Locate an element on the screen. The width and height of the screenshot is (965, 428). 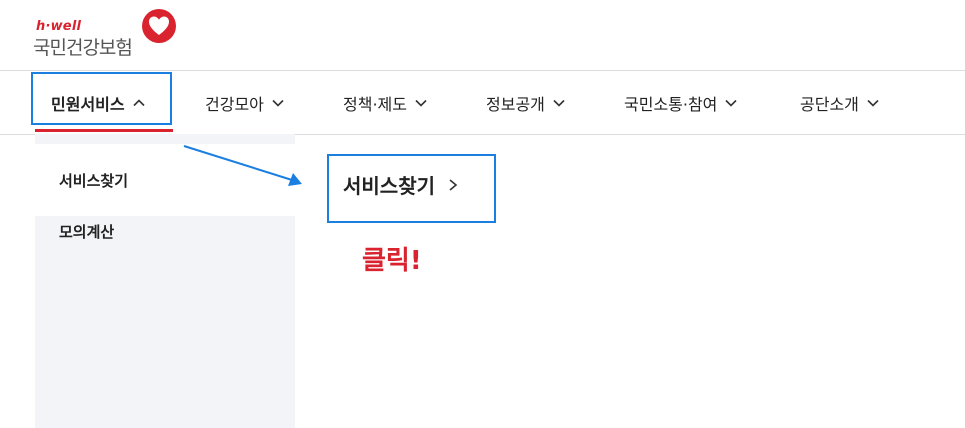
nav-item-label: 건강모아 is located at coordinates (234, 104).